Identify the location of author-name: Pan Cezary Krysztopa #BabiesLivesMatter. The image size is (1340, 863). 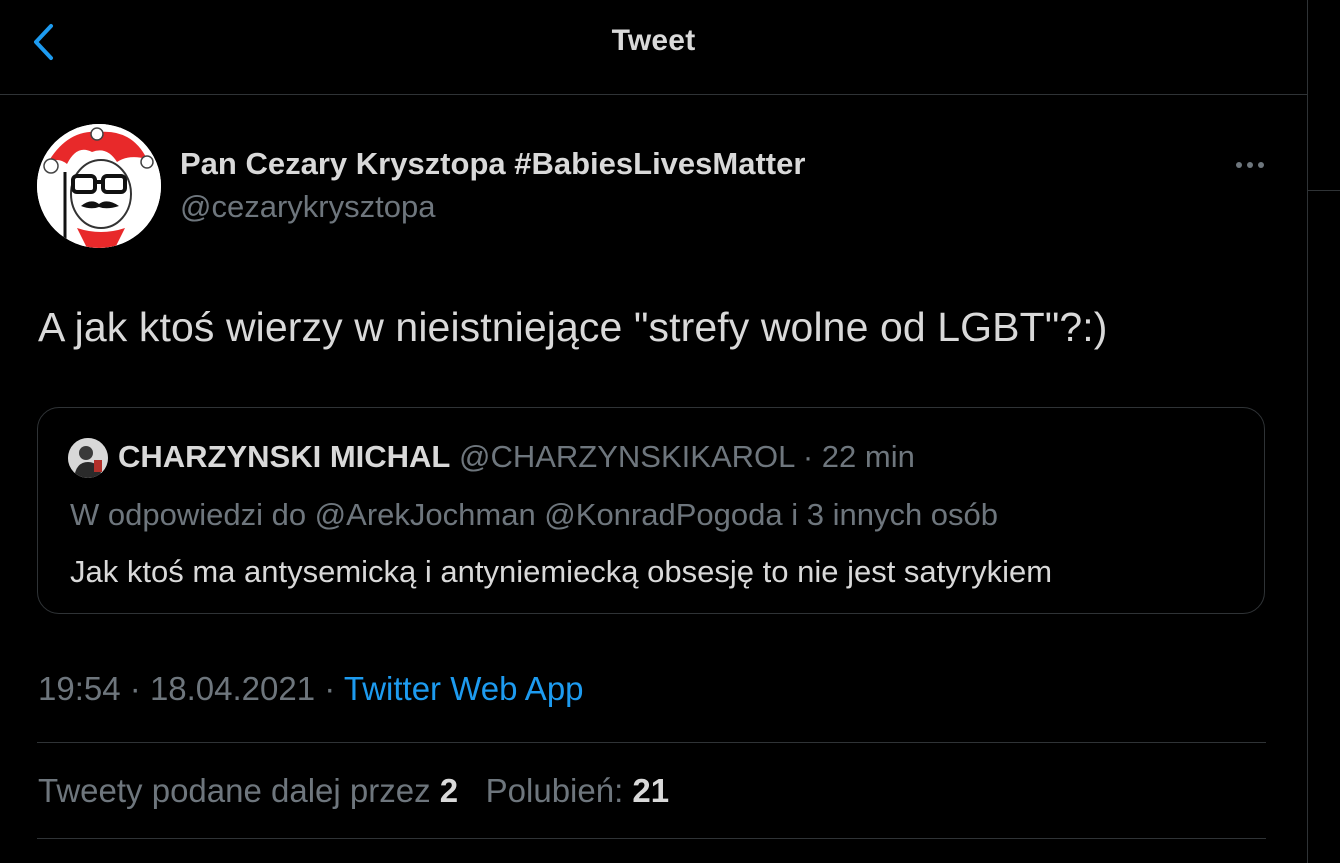
(492, 164).